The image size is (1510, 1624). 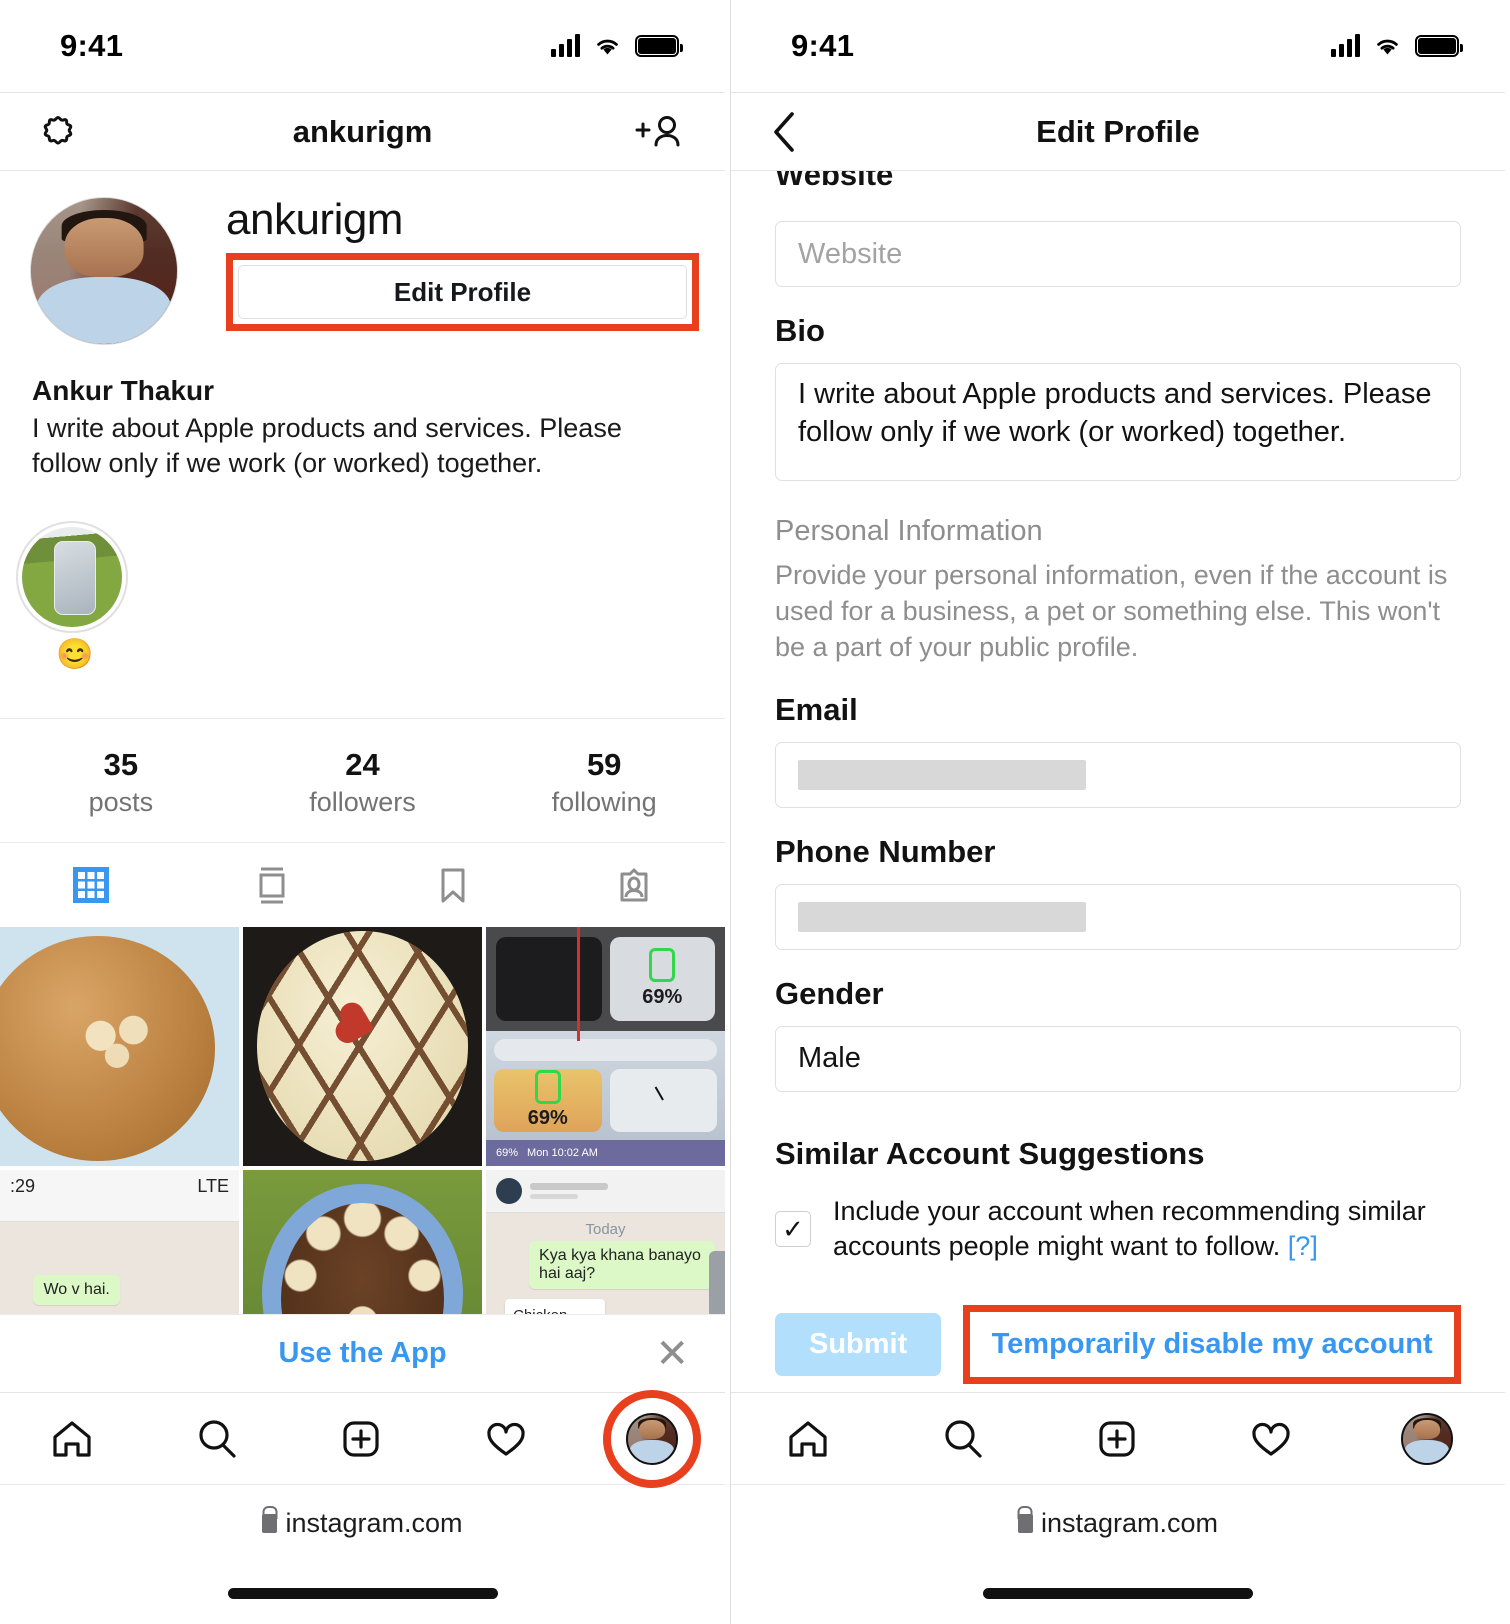 What do you see at coordinates (1118, 131) in the screenshot?
I see `page-title: Edit Profile` at bounding box center [1118, 131].